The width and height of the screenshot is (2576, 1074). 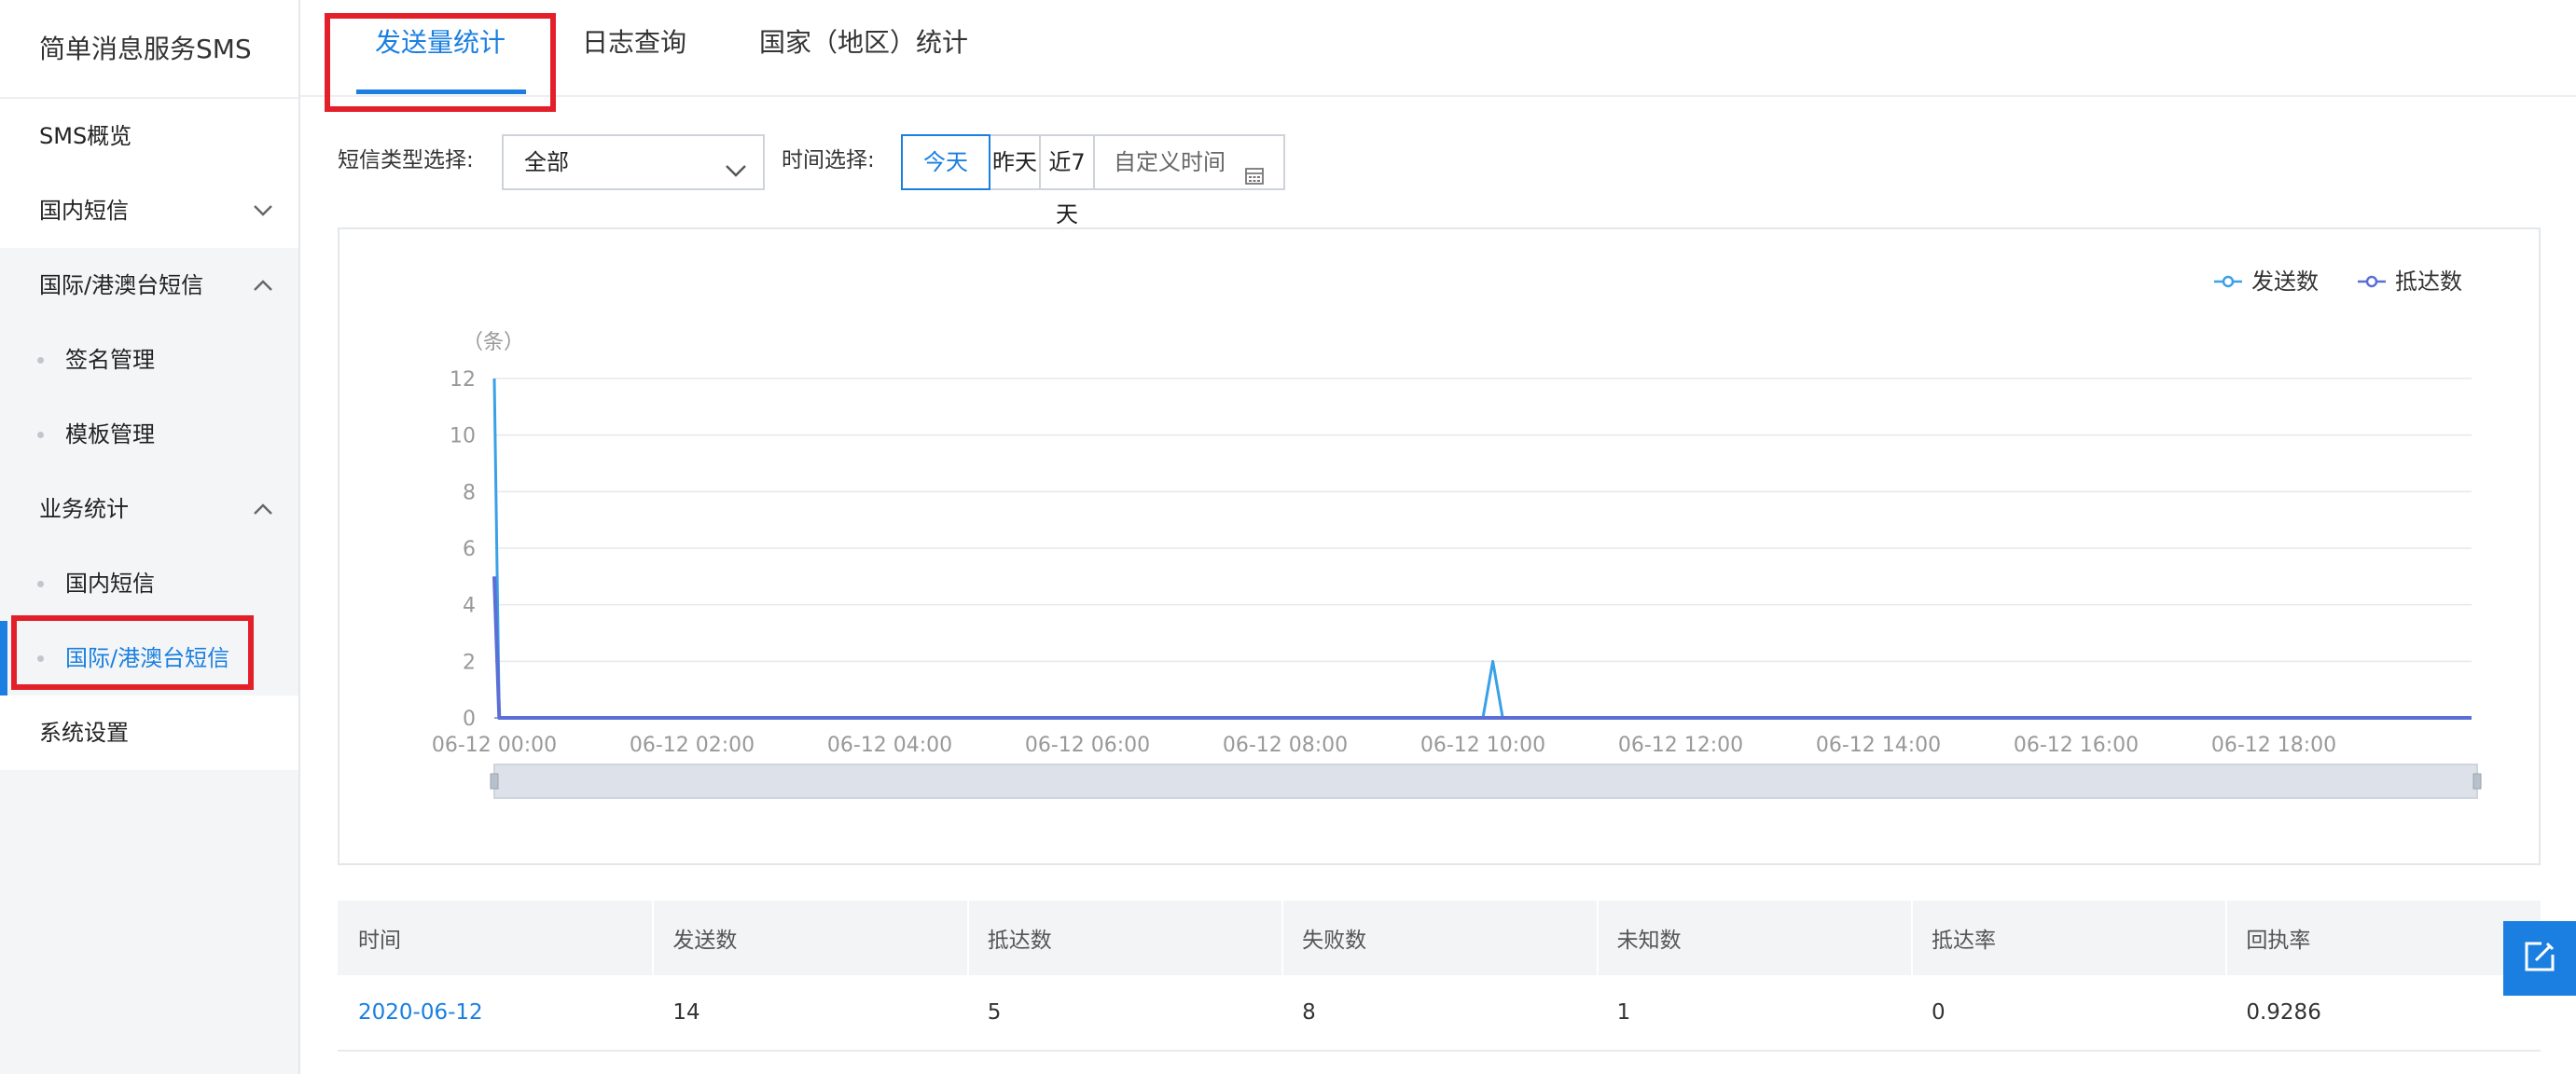 I want to click on y-tick-label: 4, so click(x=469, y=606).